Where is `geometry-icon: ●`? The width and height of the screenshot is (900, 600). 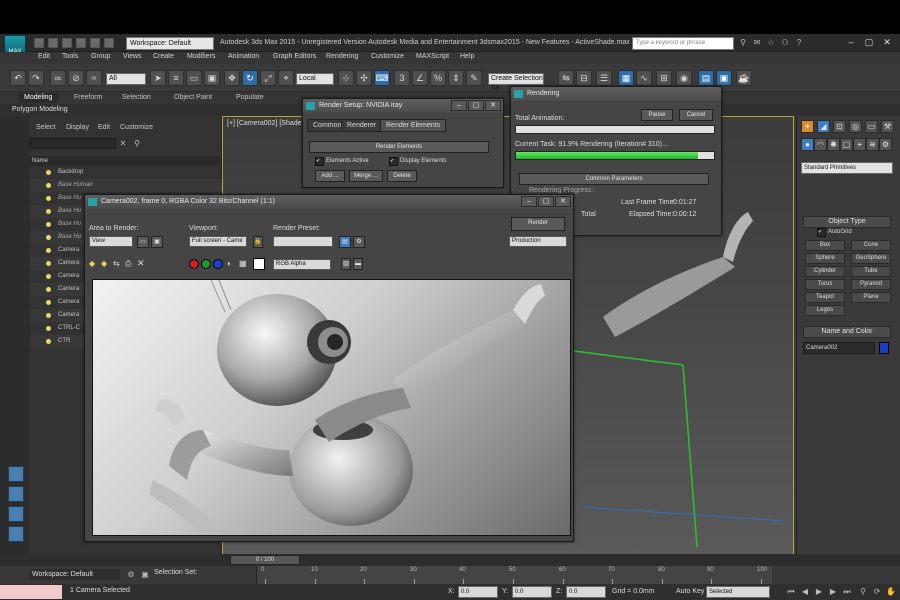 geometry-icon: ● is located at coordinates (807, 144).